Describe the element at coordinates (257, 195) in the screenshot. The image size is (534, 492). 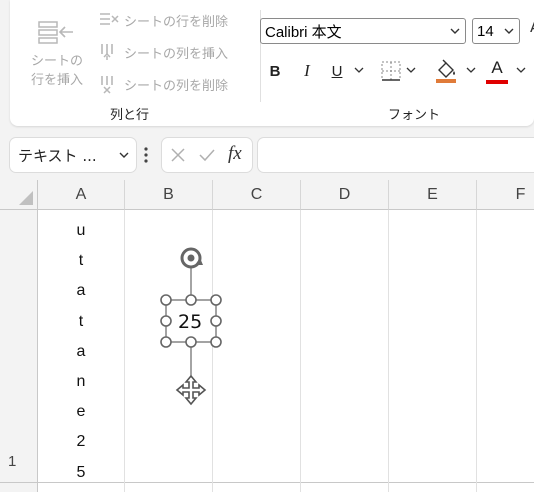
I see `column-header-c: C` at that location.